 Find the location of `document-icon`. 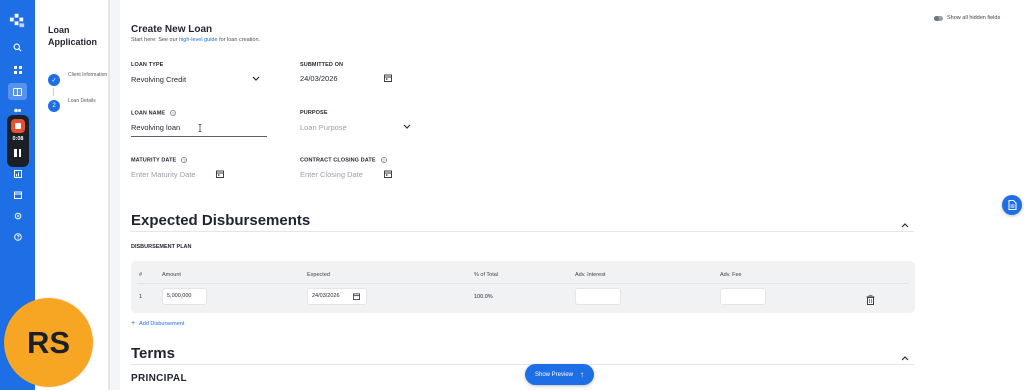

document-icon is located at coordinates (1012, 205).